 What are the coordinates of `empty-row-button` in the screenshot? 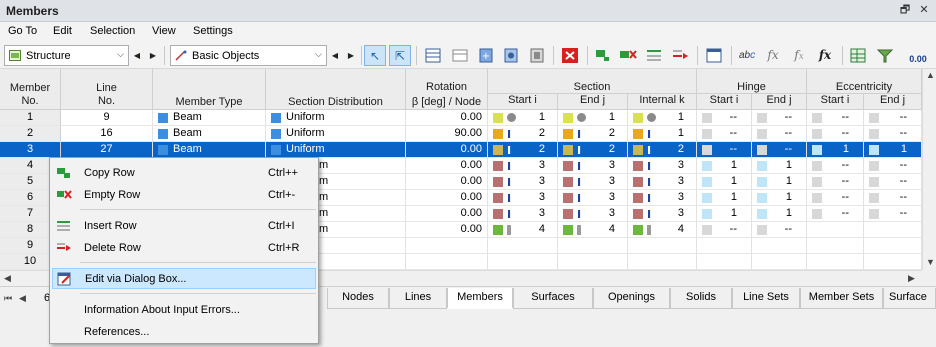 It's located at (628, 55).